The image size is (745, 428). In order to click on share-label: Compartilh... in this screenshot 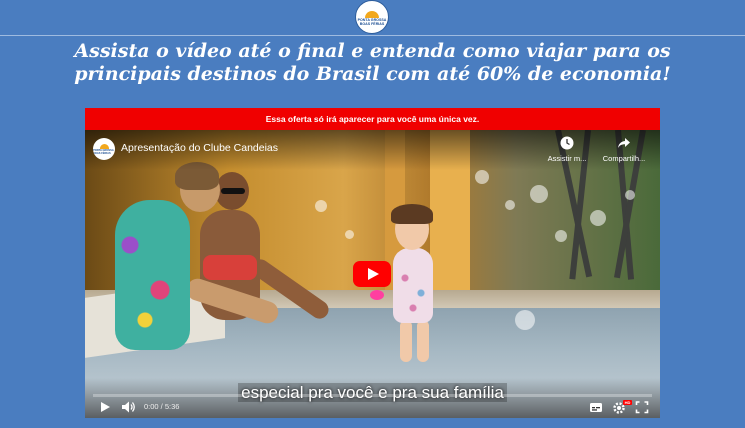, I will do `click(624, 158)`.